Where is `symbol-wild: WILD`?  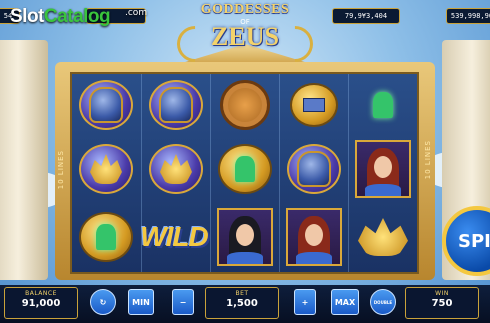 symbol-wild: WILD is located at coordinates (174, 237).